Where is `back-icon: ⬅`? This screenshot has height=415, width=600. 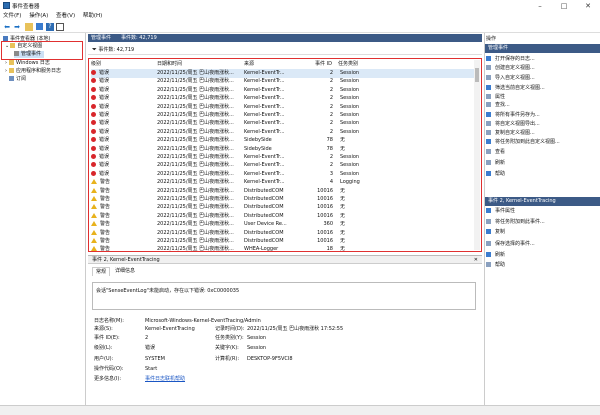 back-icon: ⬅ is located at coordinates (7, 27).